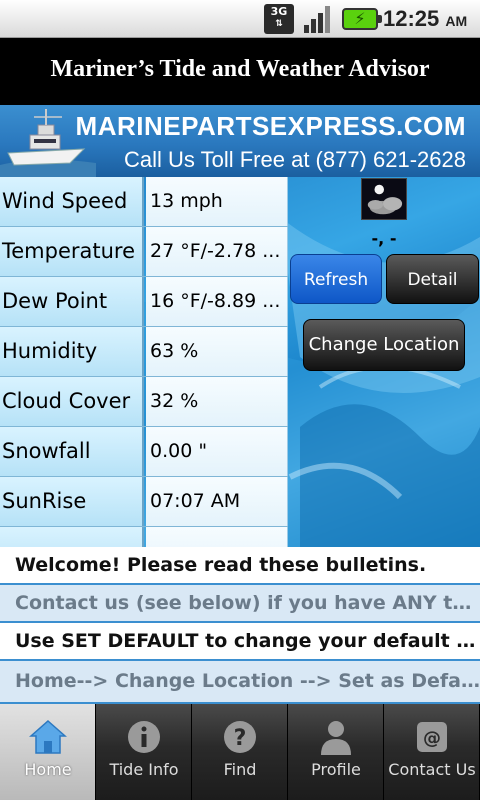 The height and width of the screenshot is (800, 480). What do you see at coordinates (240, 69) in the screenshot?
I see `app-title: Mariner’s Tide and Weather Advisor` at bounding box center [240, 69].